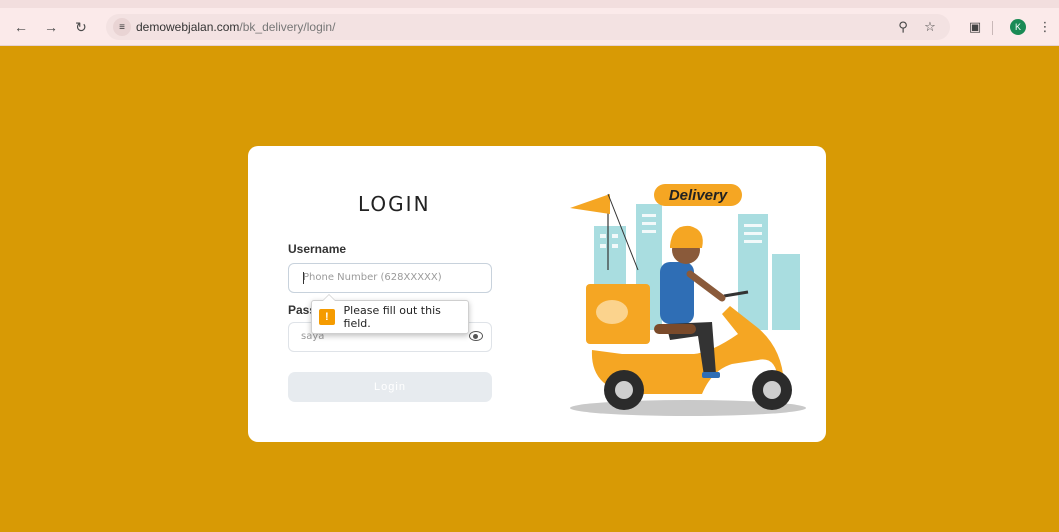 The image size is (1059, 532). Describe the element at coordinates (372, 277) in the screenshot. I see `username-placeholder: Phone Number (628XXXXX)` at that location.